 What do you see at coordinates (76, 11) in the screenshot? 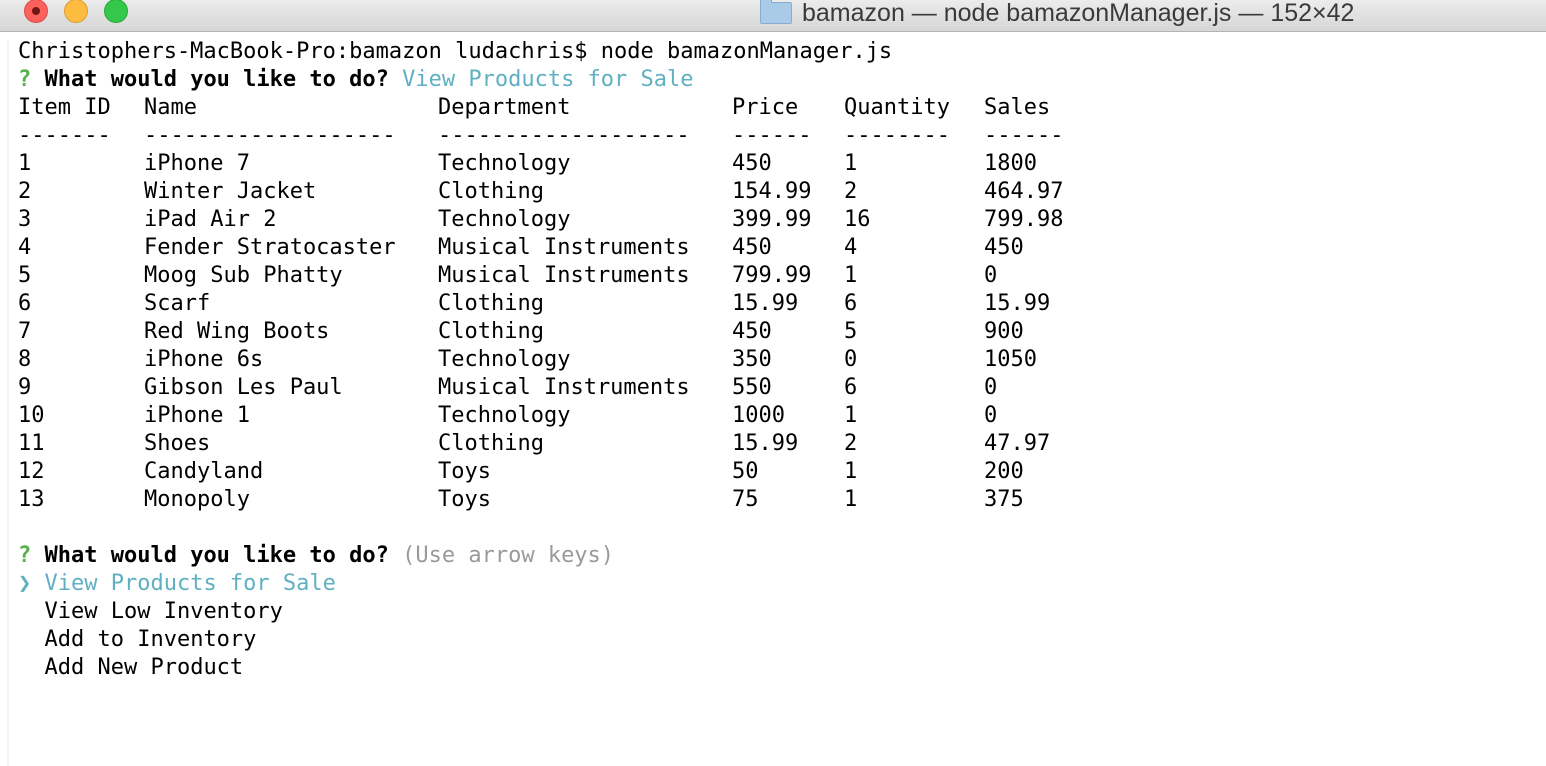
I see `minimize-window-button` at bounding box center [76, 11].